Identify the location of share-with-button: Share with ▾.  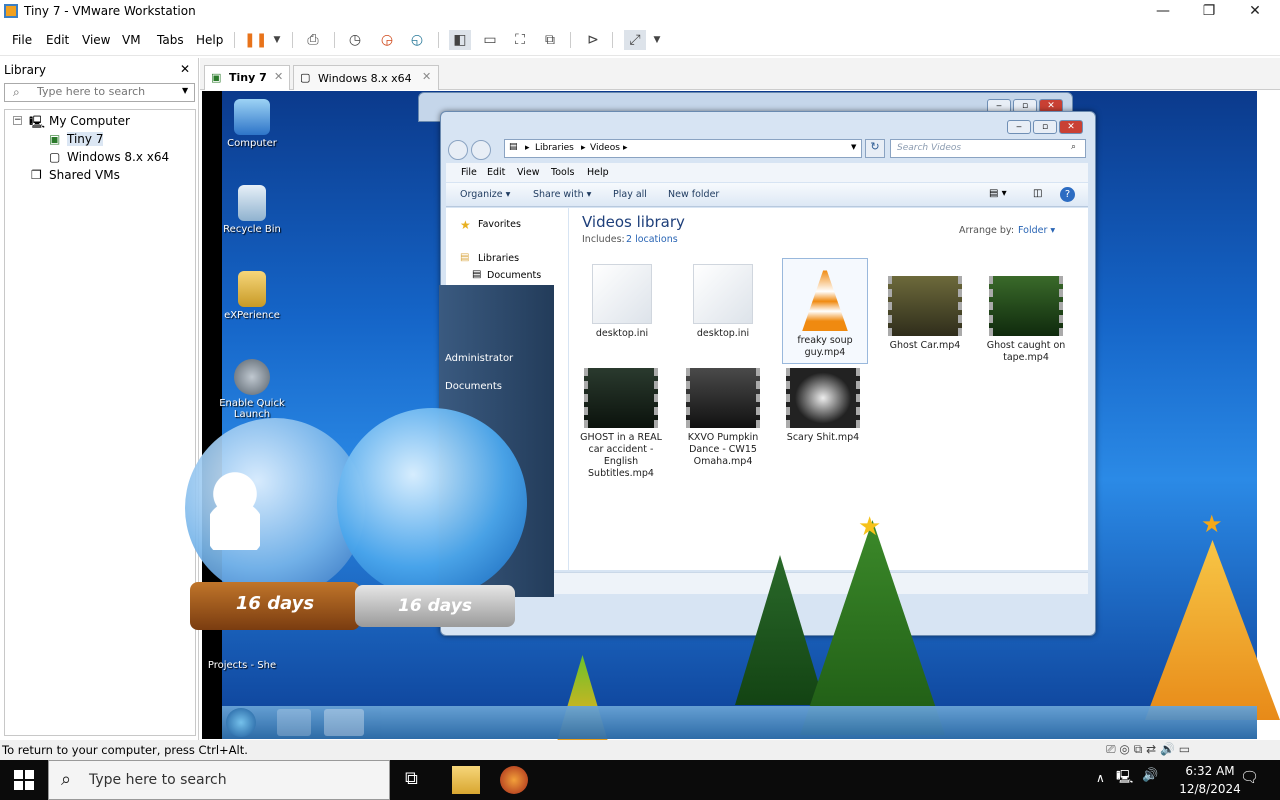
(562, 194).